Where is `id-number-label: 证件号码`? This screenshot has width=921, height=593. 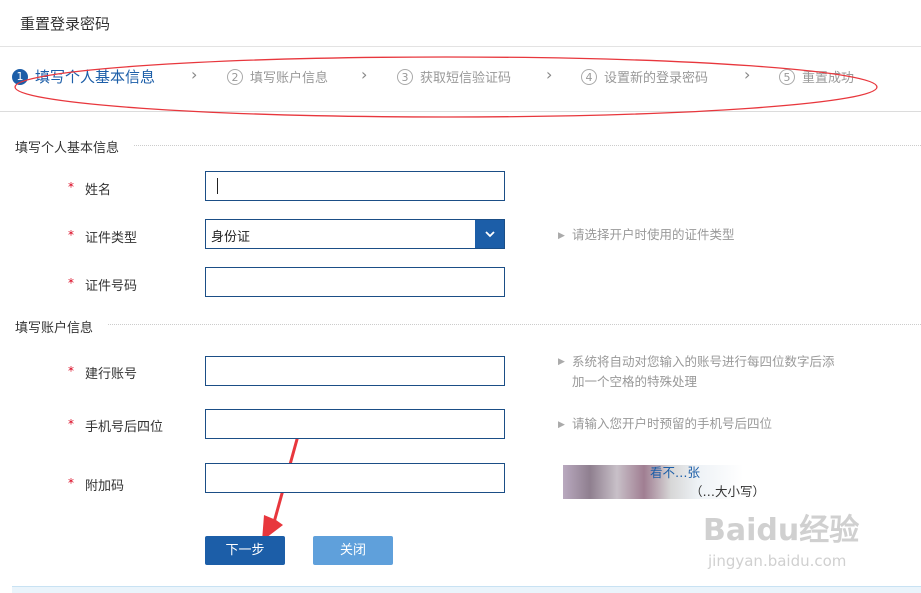 id-number-label: 证件号码 is located at coordinates (111, 286).